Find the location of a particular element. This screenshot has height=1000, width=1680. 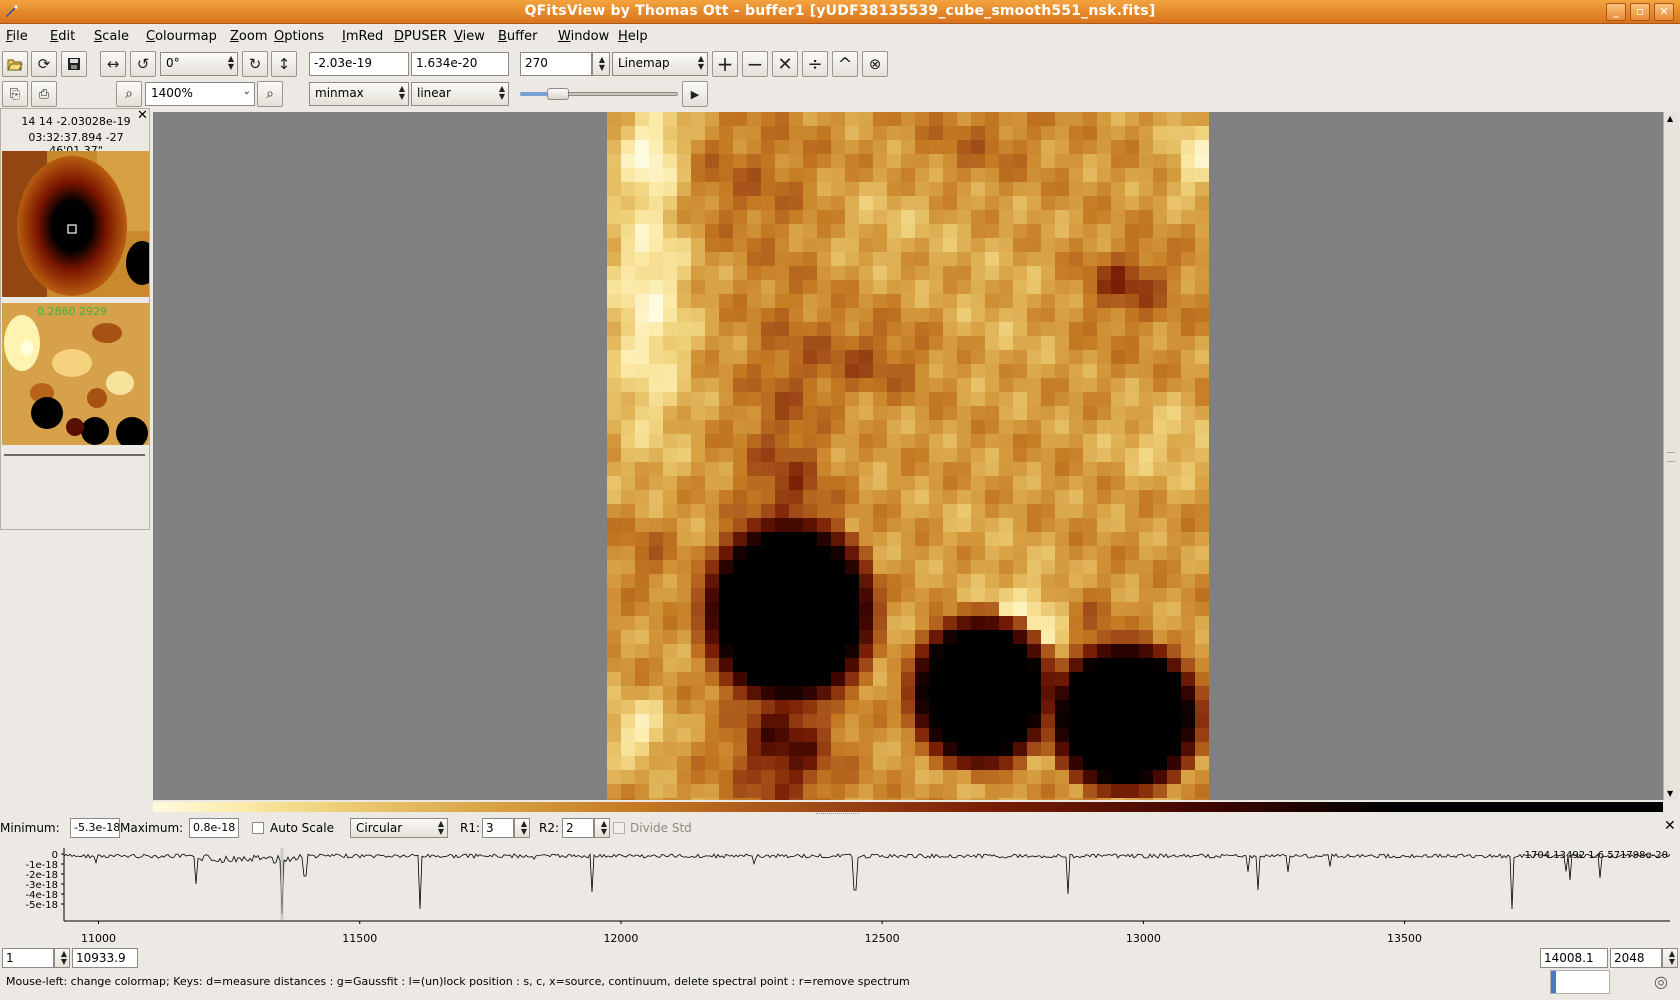

scroll-grip is located at coordinates (1671, 457).